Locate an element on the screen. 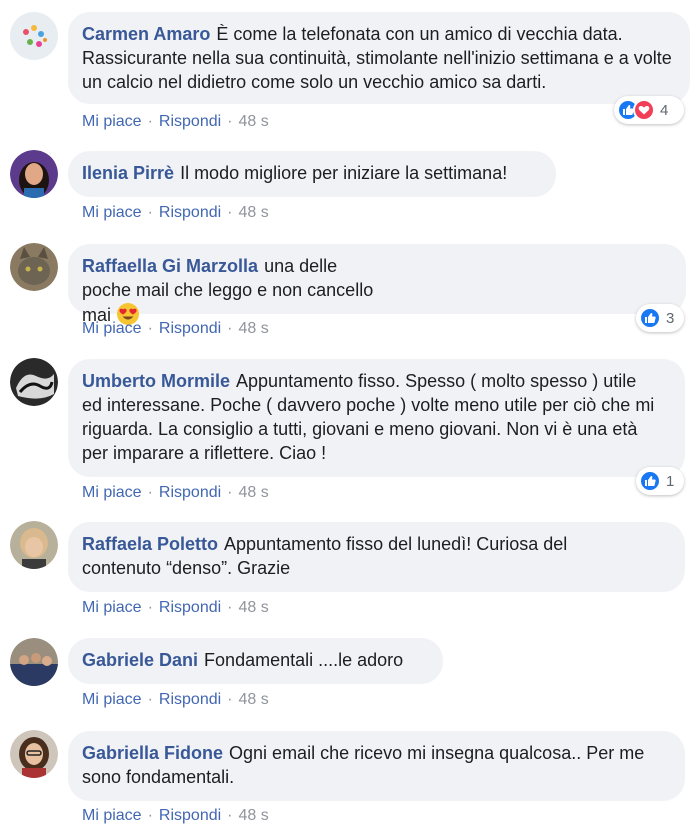  reaction-count: 4 is located at coordinates (664, 110).